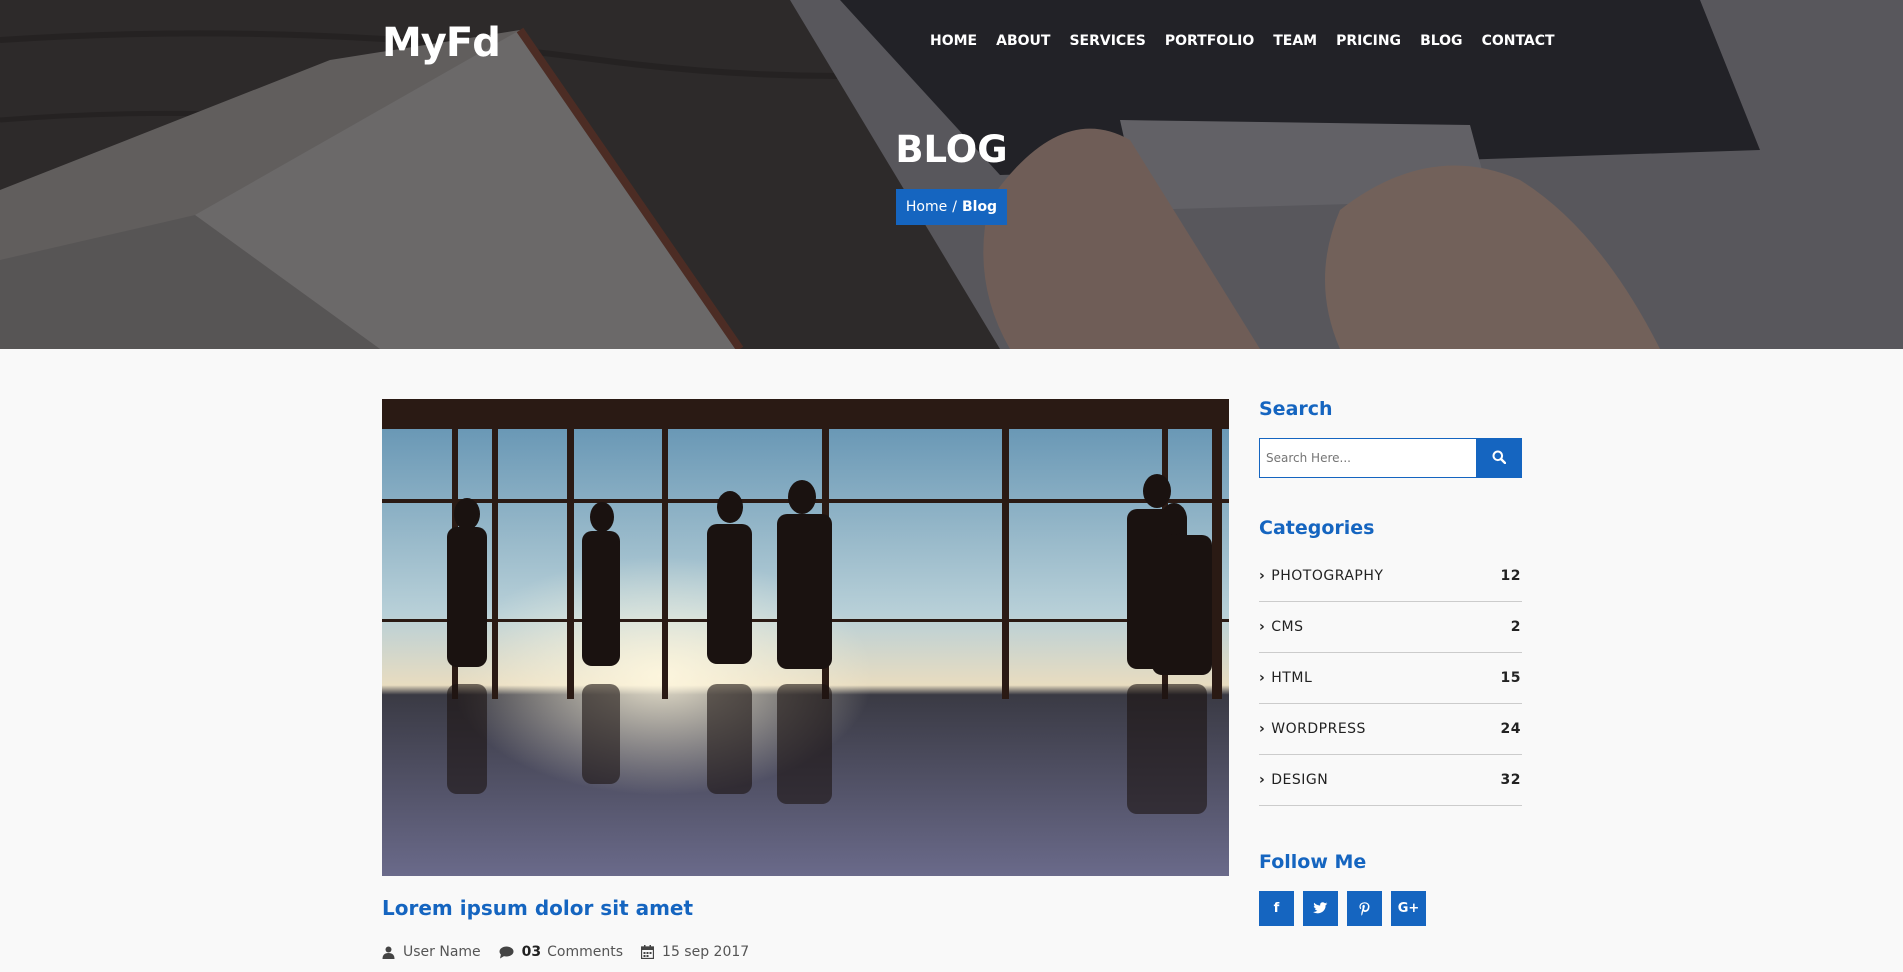 The width and height of the screenshot is (1903, 972). What do you see at coordinates (1209, 41) in the screenshot?
I see `nav-portfolio: PORTFOLIO` at bounding box center [1209, 41].